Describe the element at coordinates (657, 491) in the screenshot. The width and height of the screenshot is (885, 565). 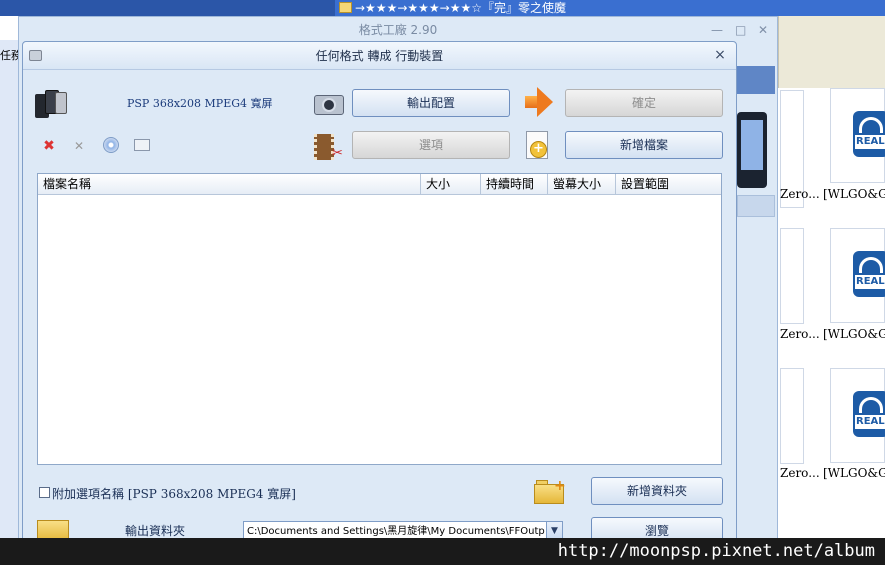
I see `add-folder-button: 新增資料夾` at that location.